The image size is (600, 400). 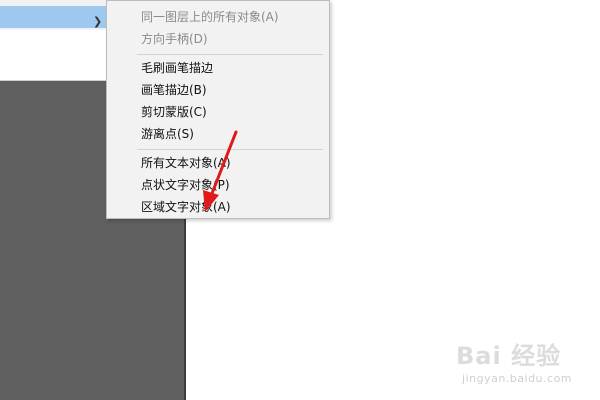 I want to click on menu-item-stray-points: 游离点(S), so click(x=167, y=134).